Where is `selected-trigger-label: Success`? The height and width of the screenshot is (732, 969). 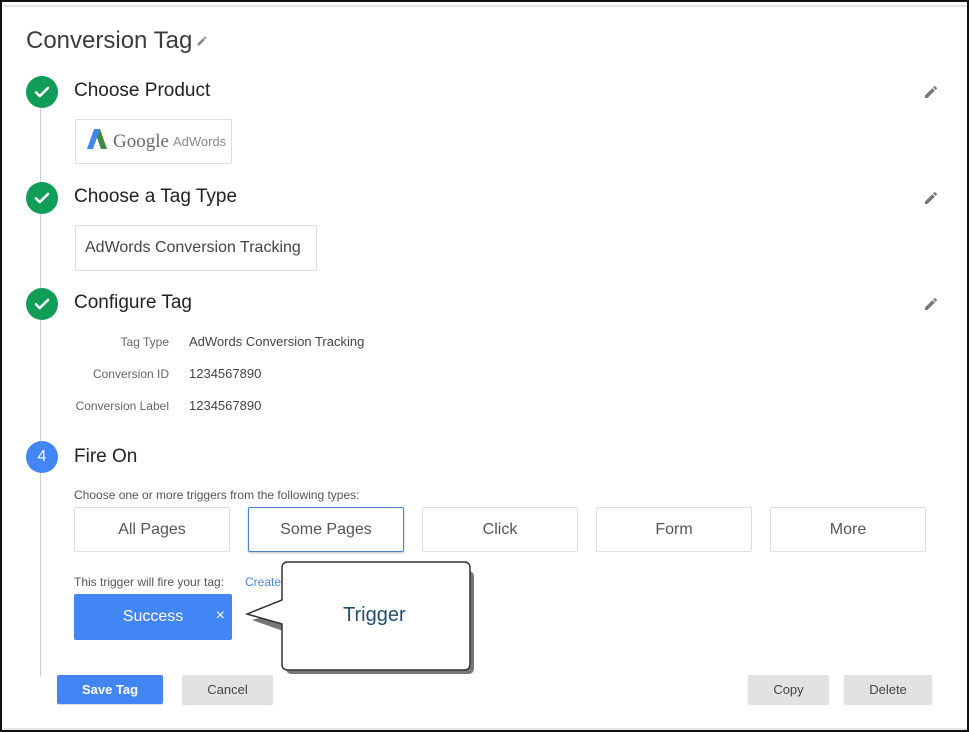 selected-trigger-label: Success is located at coordinates (153, 616).